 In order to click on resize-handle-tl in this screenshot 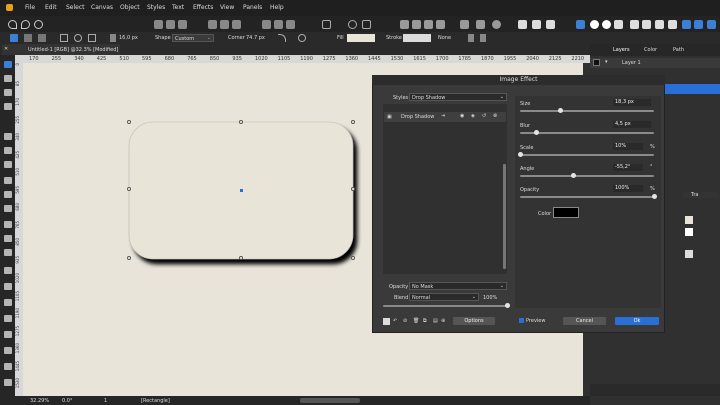, I will do `click(129, 122)`.